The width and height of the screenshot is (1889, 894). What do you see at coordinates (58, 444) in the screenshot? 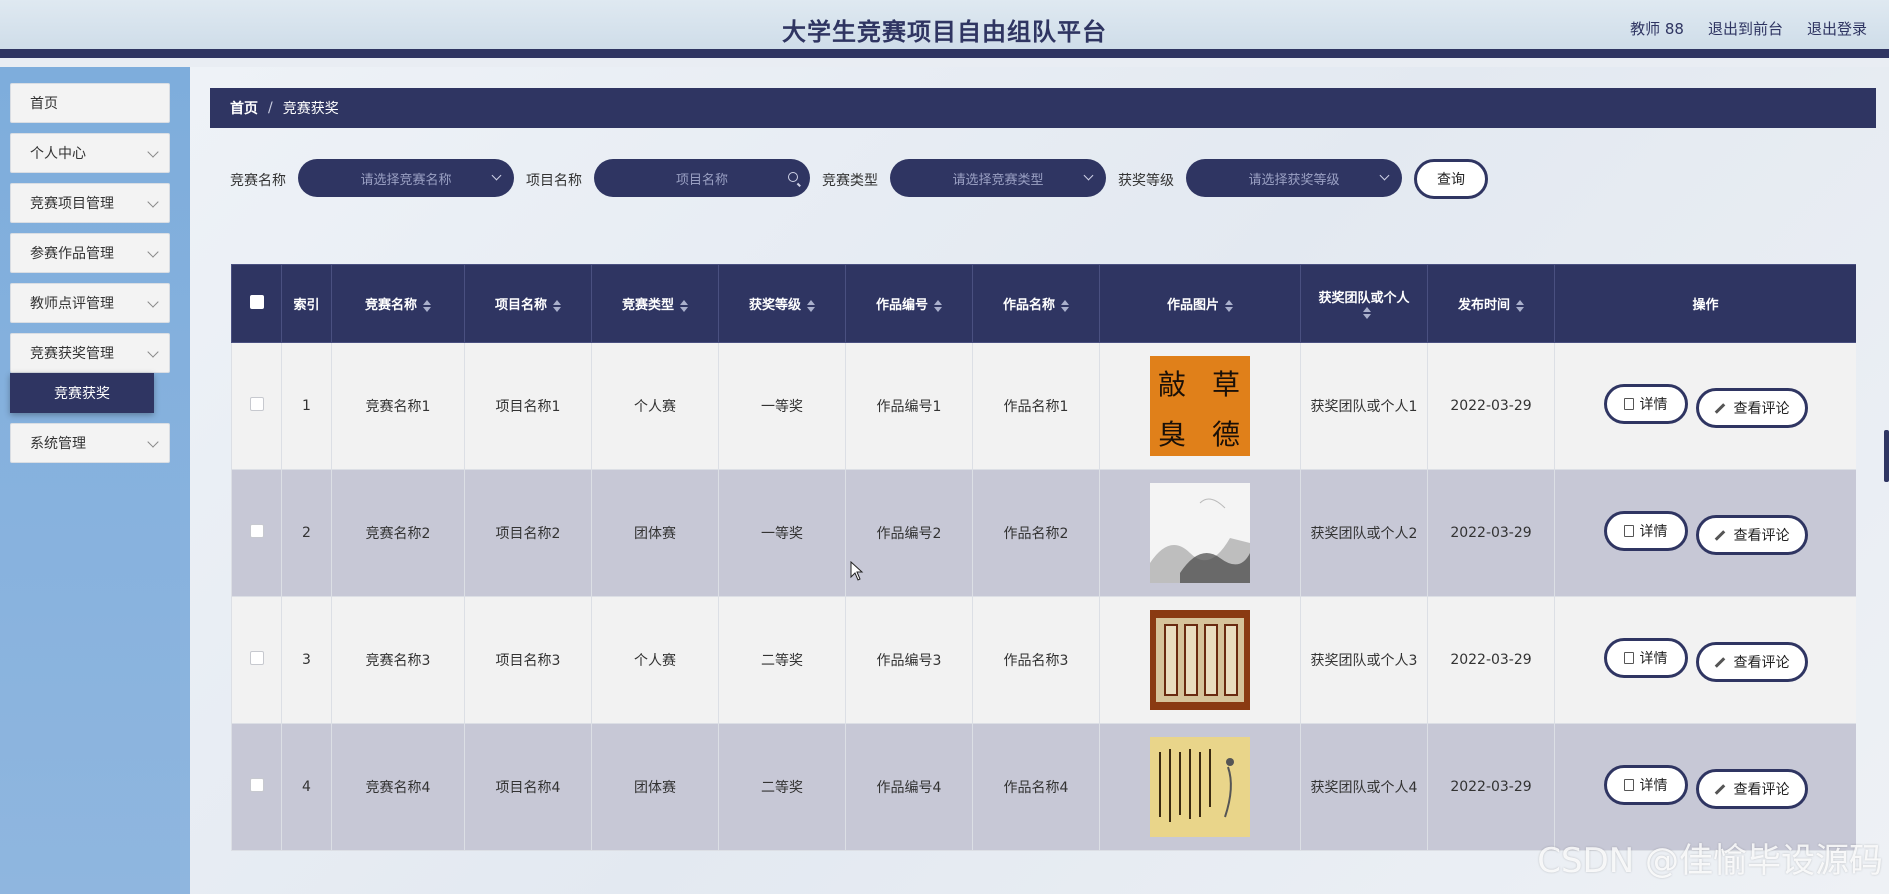
I see `sidebar-item-label: 系统管理` at bounding box center [58, 444].